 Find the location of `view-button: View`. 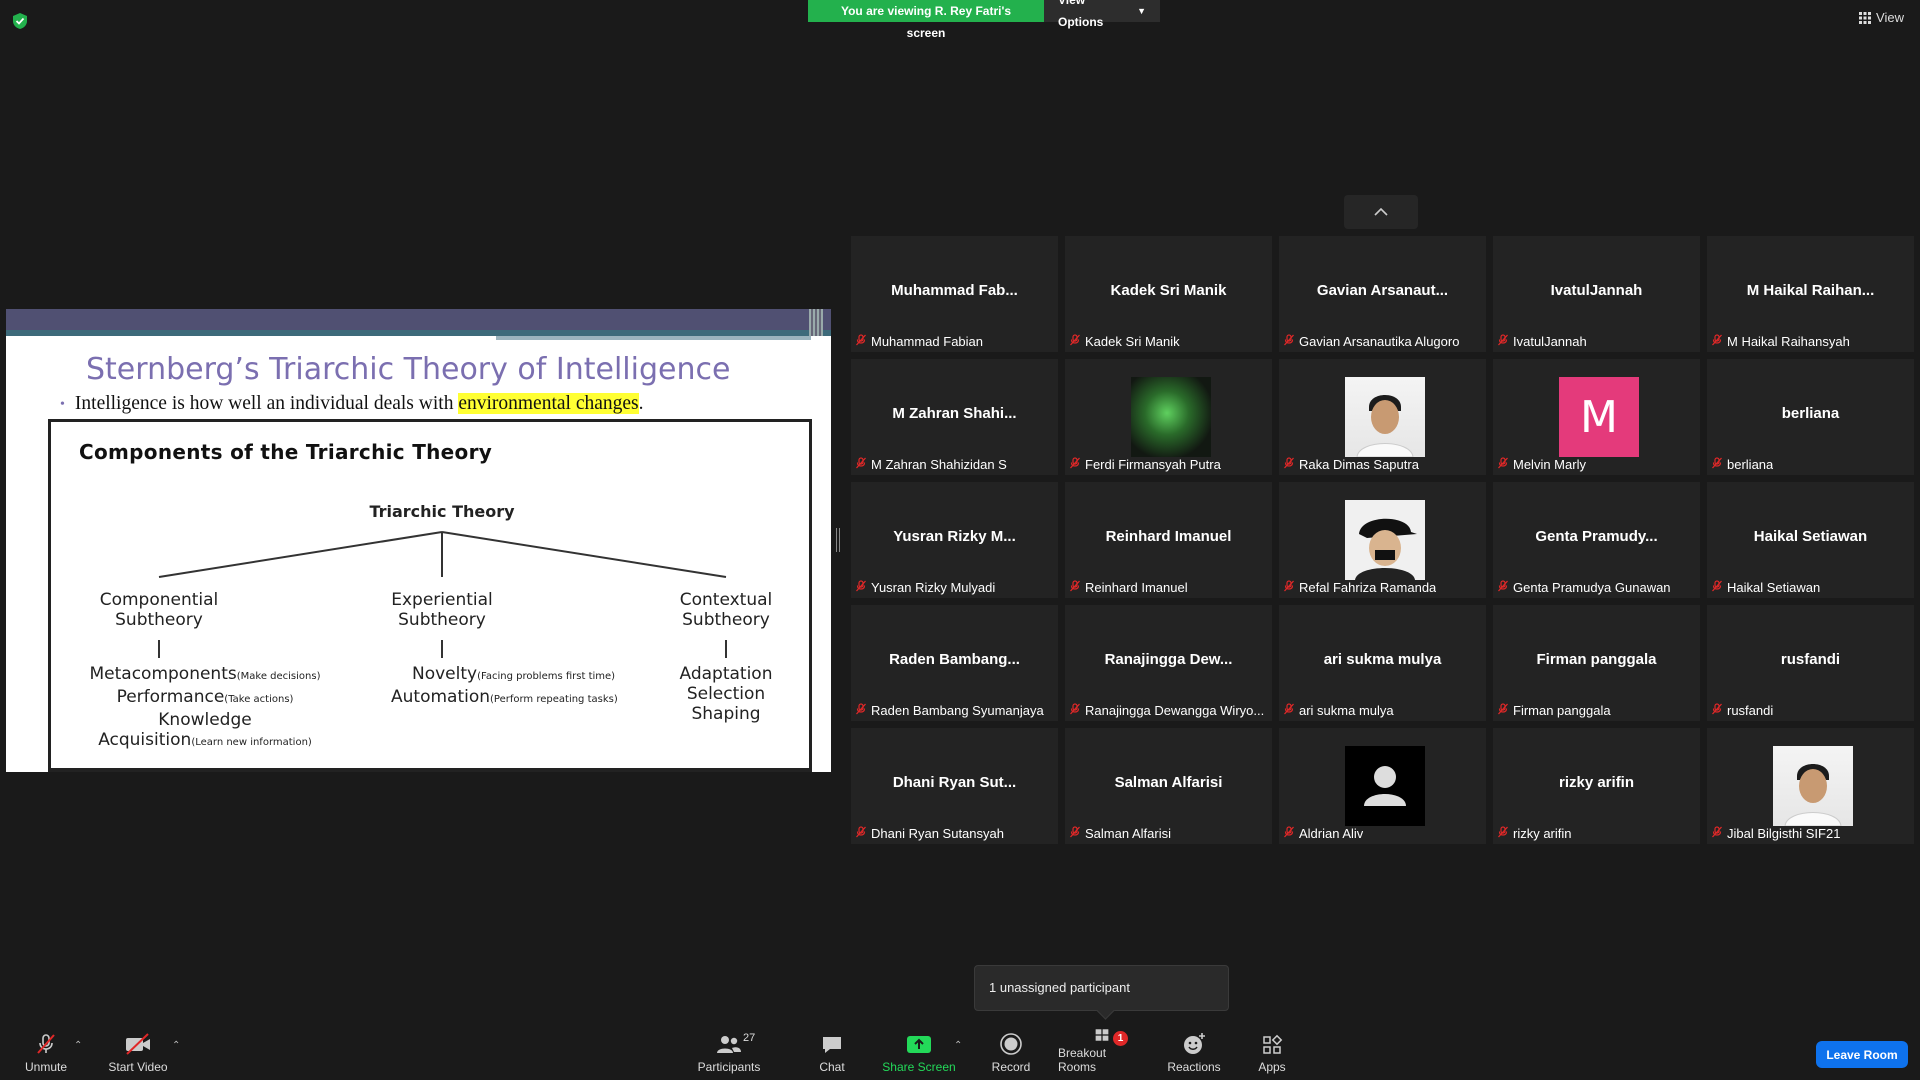

view-button: View is located at coordinates (1881, 17).